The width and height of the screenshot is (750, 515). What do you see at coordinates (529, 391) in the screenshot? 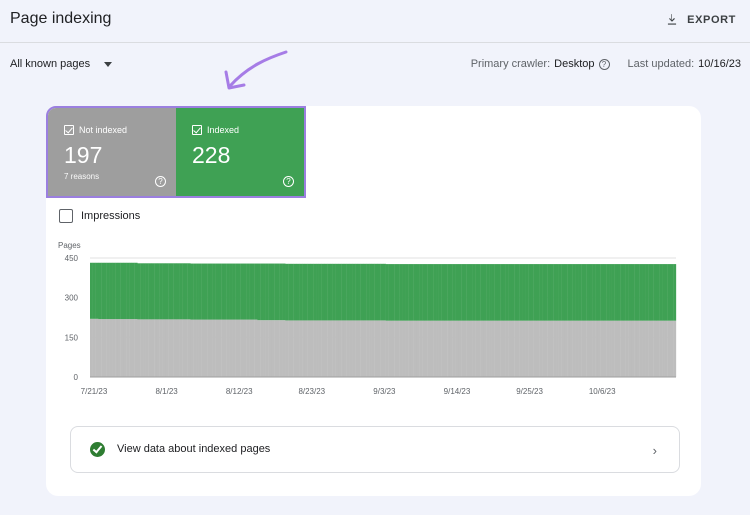
I see `x-tick-label: 9/25/23` at bounding box center [529, 391].